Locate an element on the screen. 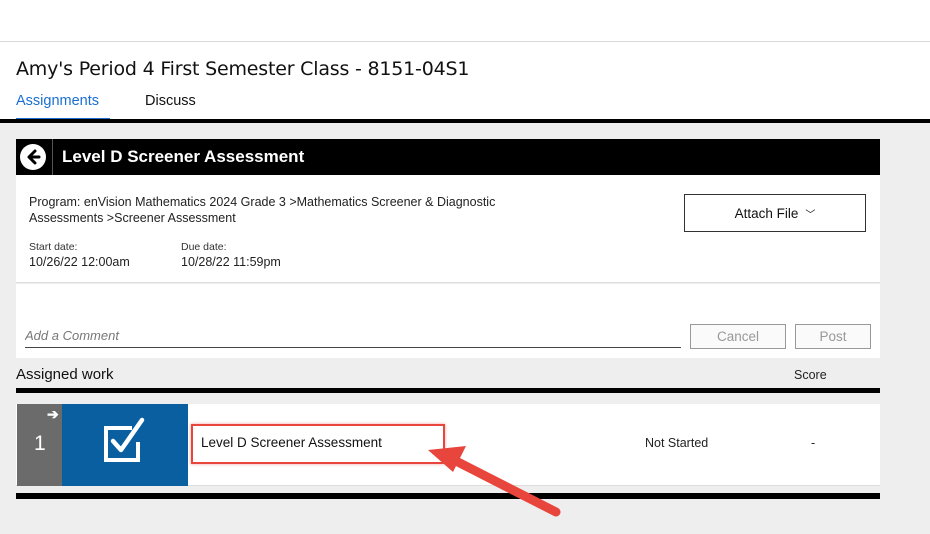 This screenshot has height=534, width=930. score-value: - is located at coordinates (813, 443).